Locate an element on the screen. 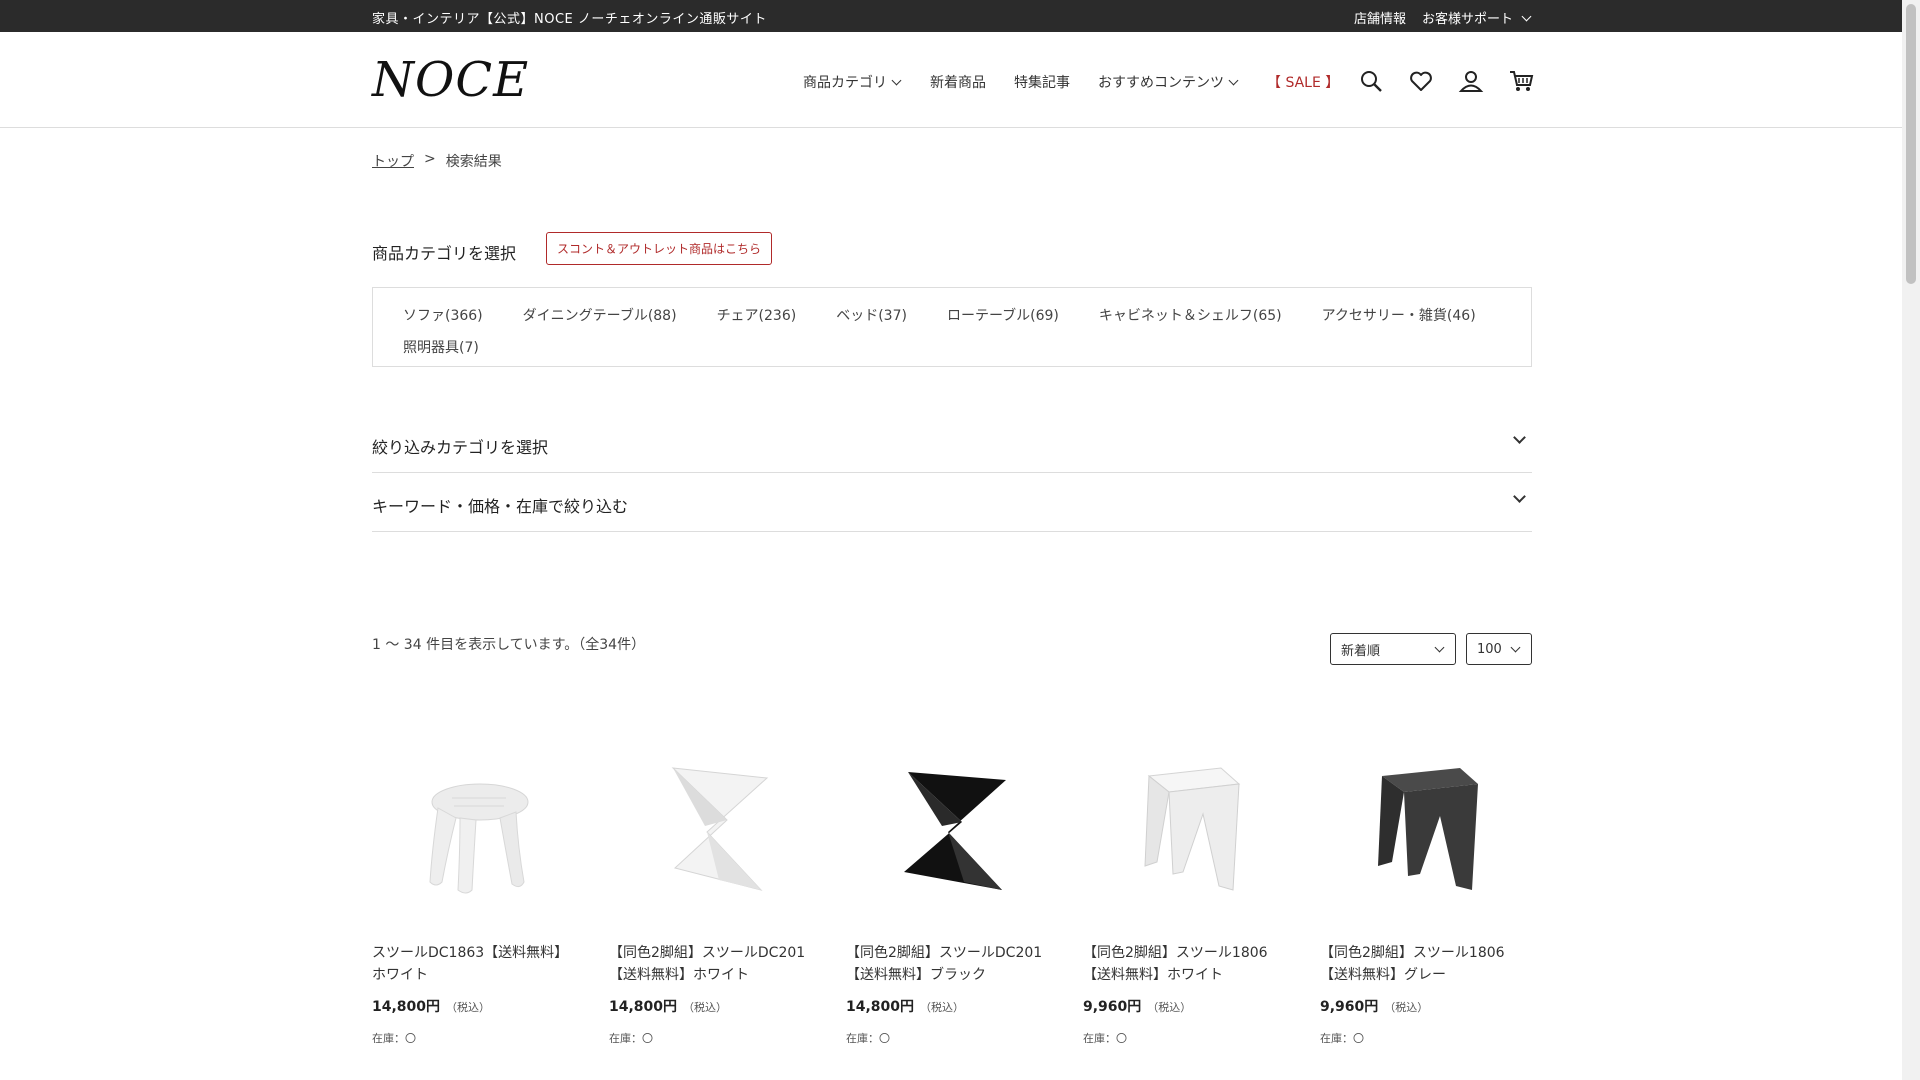  sort-value: 新着順 is located at coordinates (1361, 651).